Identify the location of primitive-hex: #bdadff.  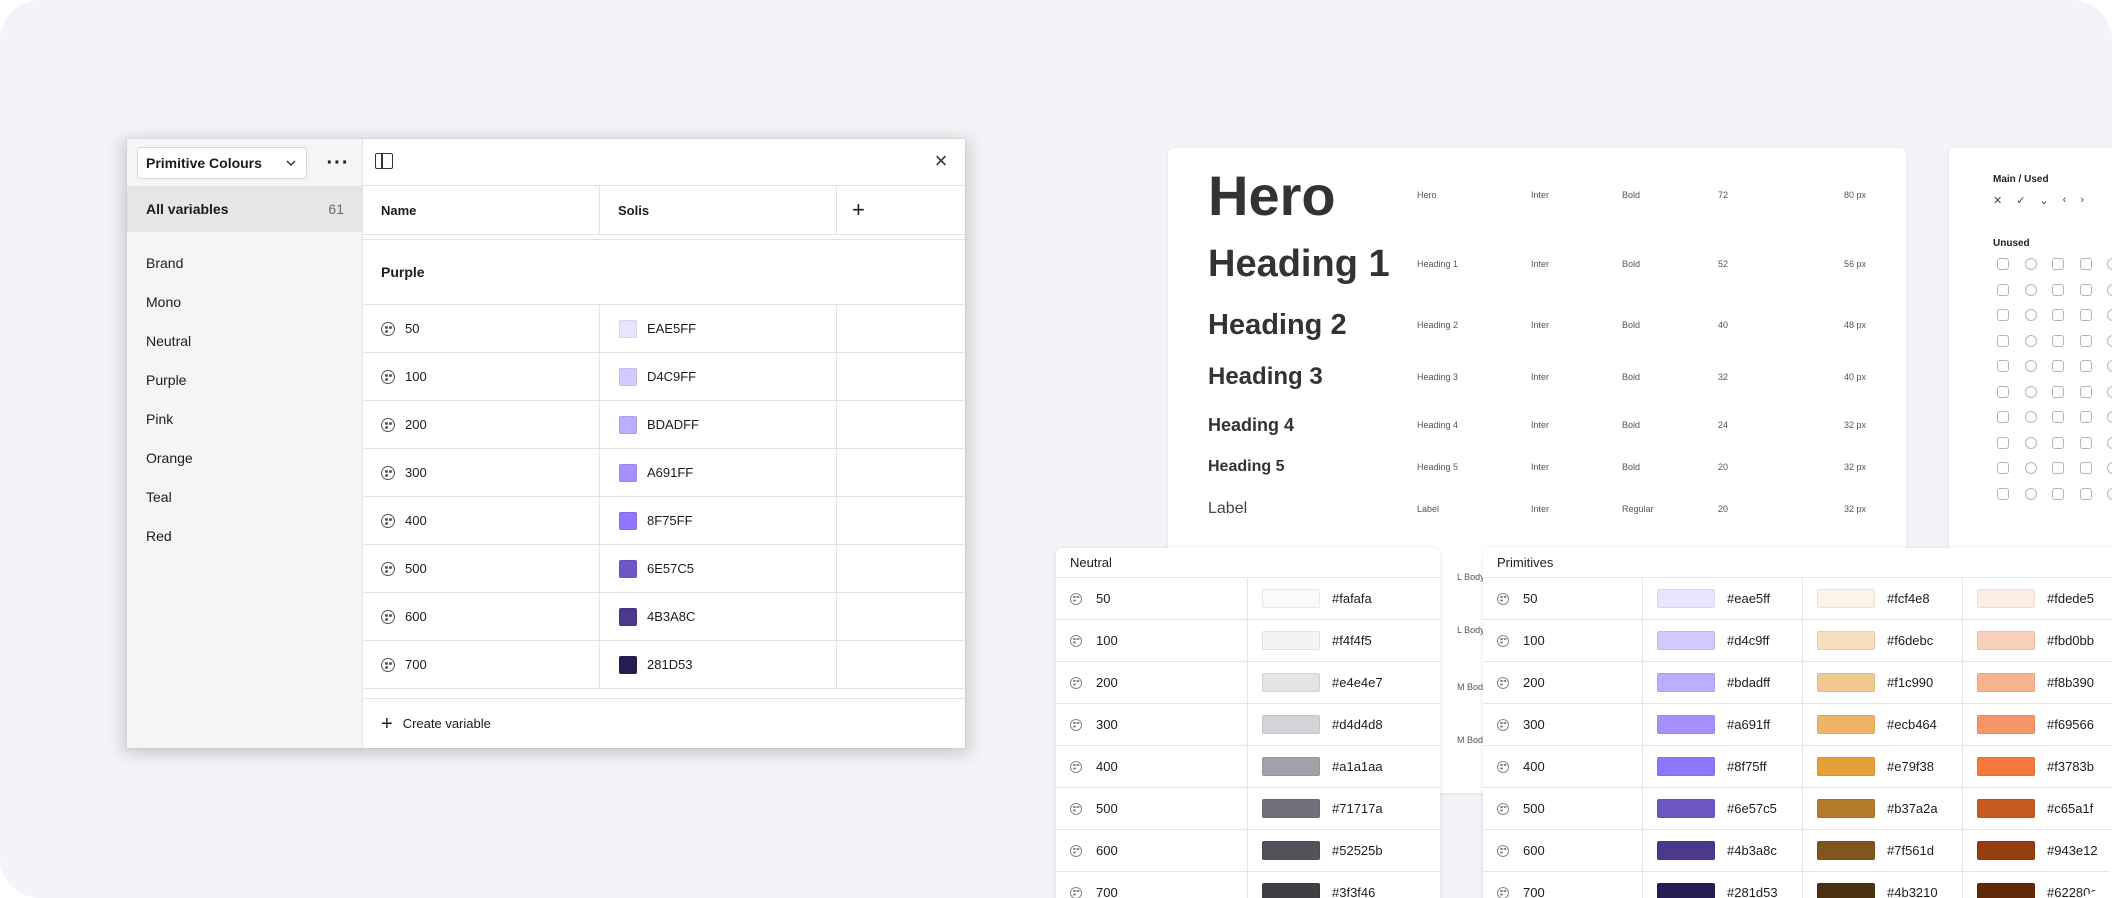
(1749, 682).